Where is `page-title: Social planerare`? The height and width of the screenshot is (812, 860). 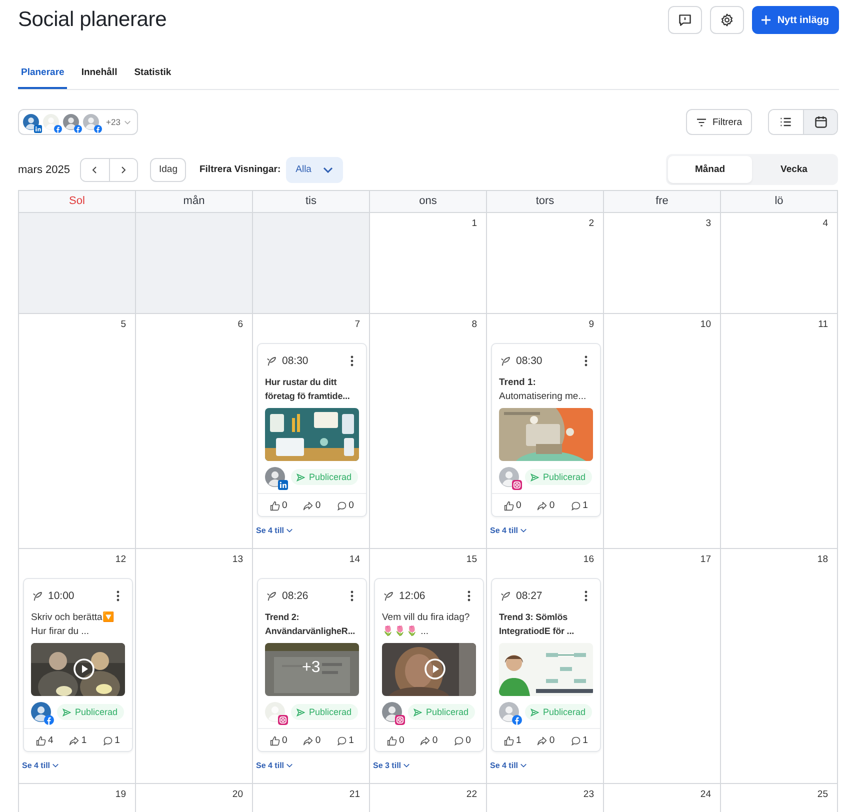
page-title: Social planerare is located at coordinates (93, 20).